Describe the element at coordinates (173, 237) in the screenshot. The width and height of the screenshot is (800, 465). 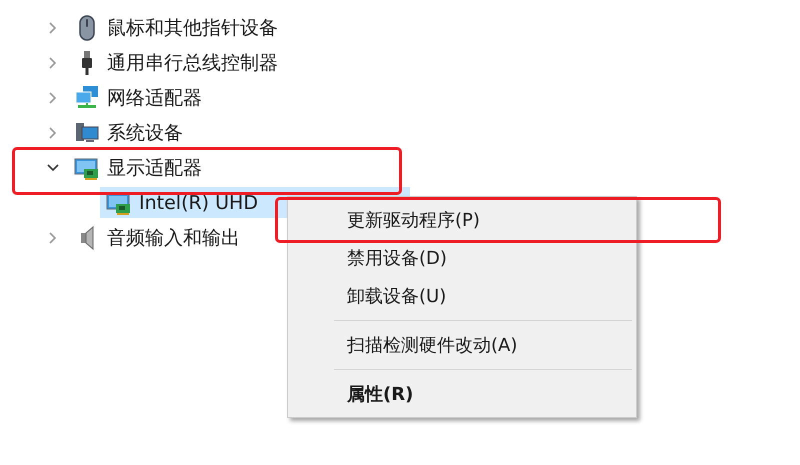
I see `tree-item: 音频输入和输出` at that location.